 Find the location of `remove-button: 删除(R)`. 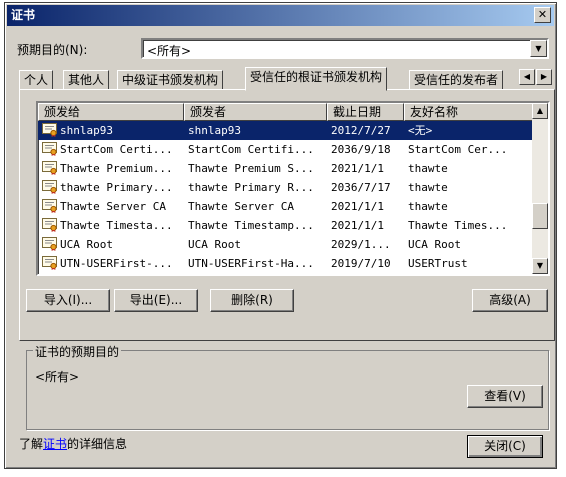

remove-button: 删除(R) is located at coordinates (252, 300).